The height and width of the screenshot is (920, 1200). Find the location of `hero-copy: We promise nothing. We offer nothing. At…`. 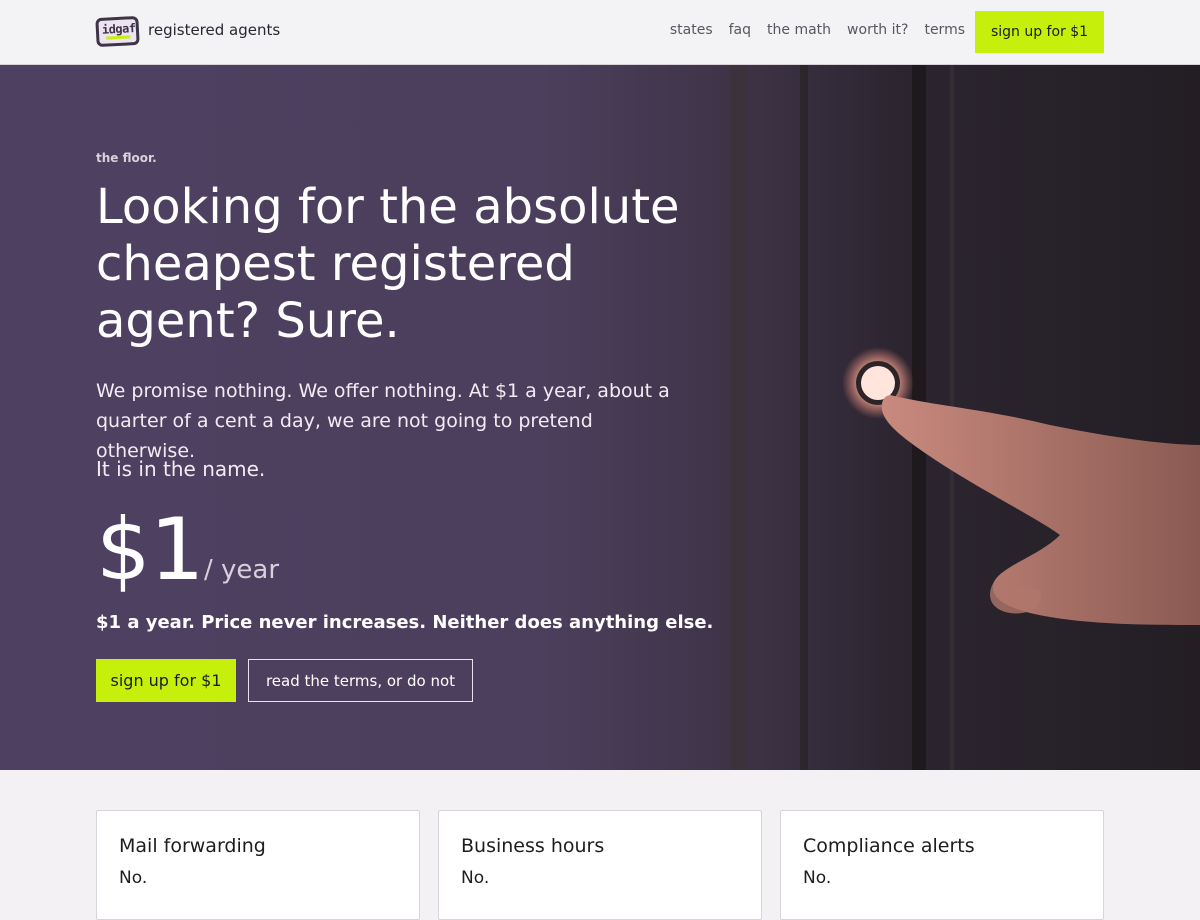

hero-copy: We promise nothing. We offer nothing. At… is located at coordinates (383, 421).